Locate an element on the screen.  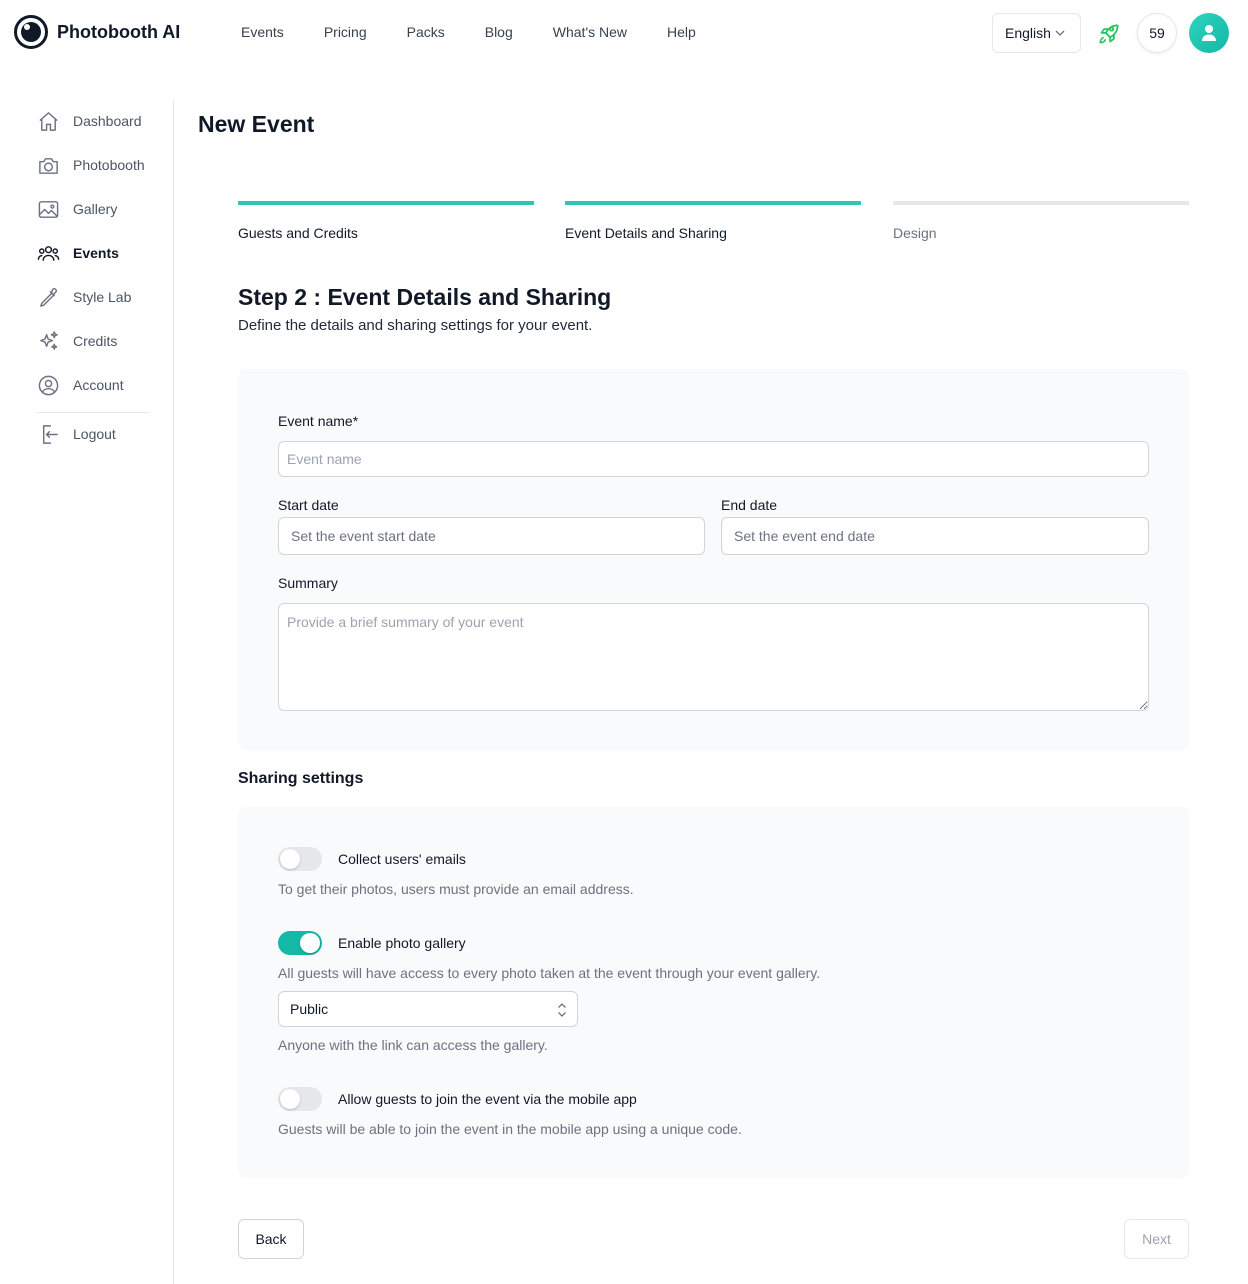
step-indicator-2: Event Details and Sharing is located at coordinates (713, 221).